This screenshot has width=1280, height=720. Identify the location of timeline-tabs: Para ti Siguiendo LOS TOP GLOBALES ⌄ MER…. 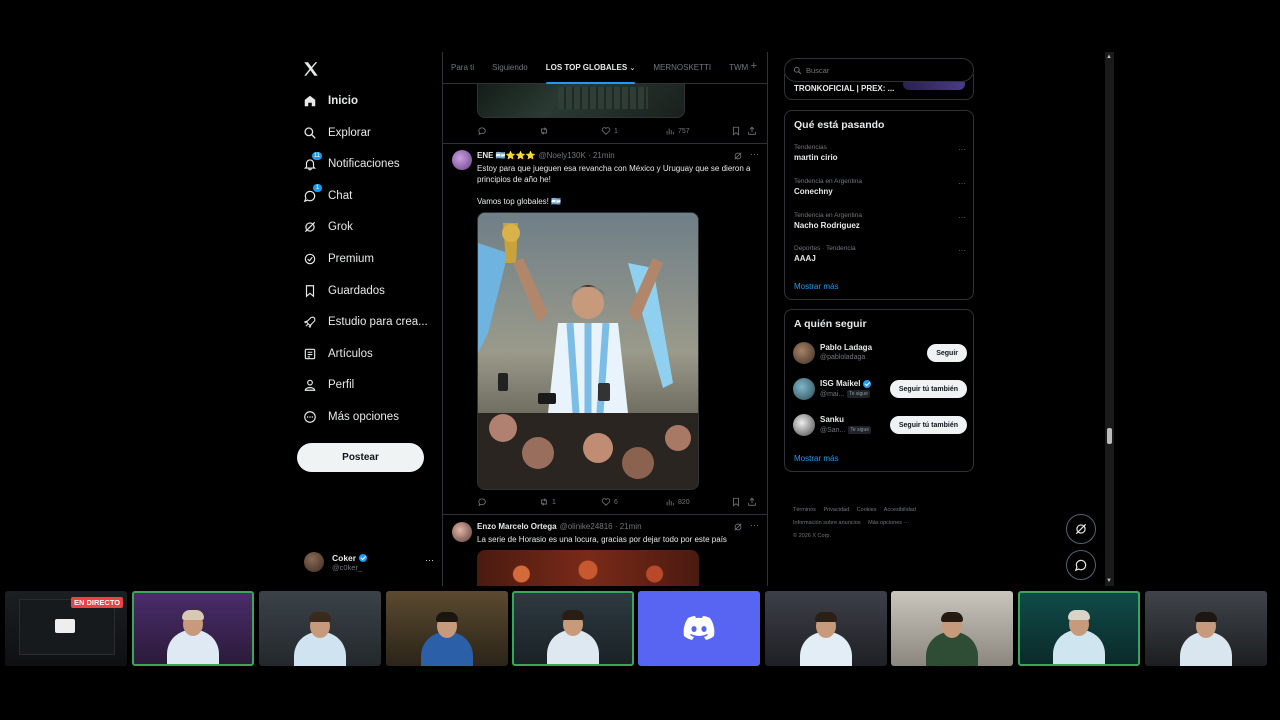
(605, 68).